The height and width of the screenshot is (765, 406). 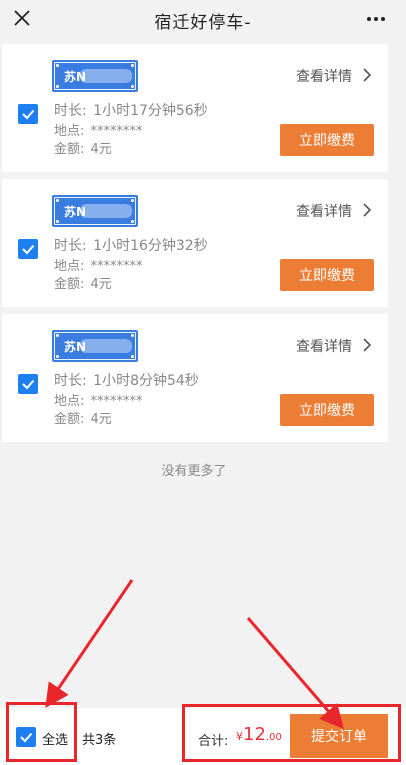 I want to click on close-icon, so click(x=22, y=18).